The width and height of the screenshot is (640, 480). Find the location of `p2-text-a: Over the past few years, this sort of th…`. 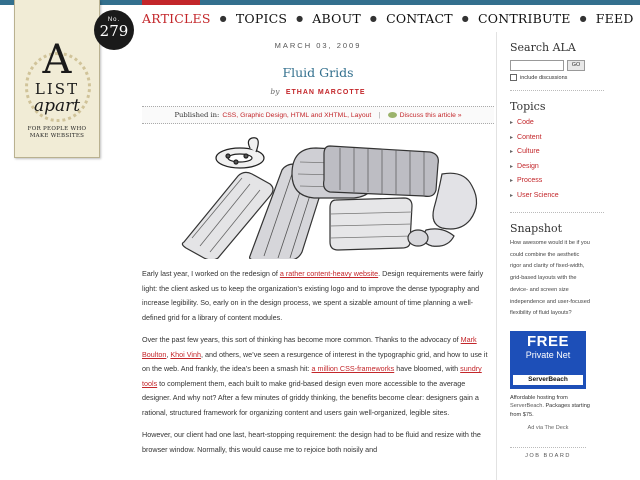

p2-text-a: Over the past few years, this sort of th… is located at coordinates (301, 339).